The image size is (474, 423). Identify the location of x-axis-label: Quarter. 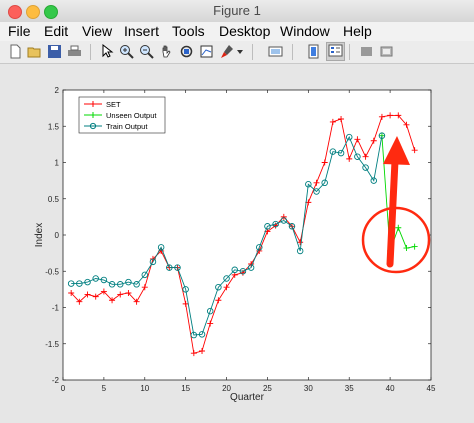
(247, 397).